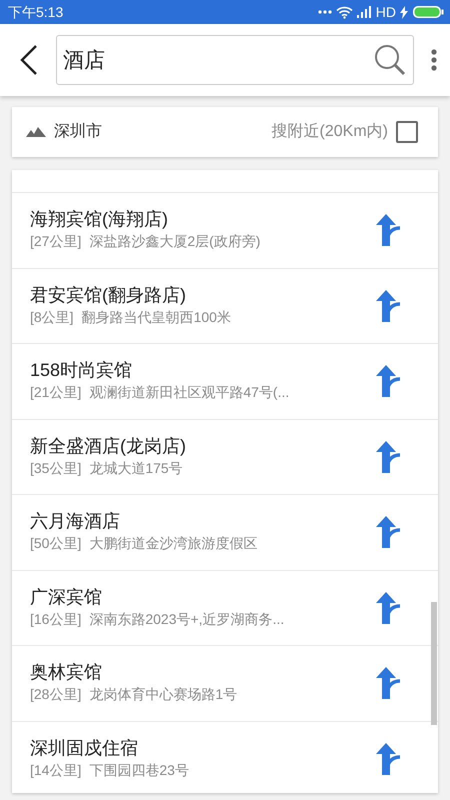 The width and height of the screenshot is (450, 800). What do you see at coordinates (56, 242) in the screenshot?
I see `distance-text: [27公里]` at bounding box center [56, 242].